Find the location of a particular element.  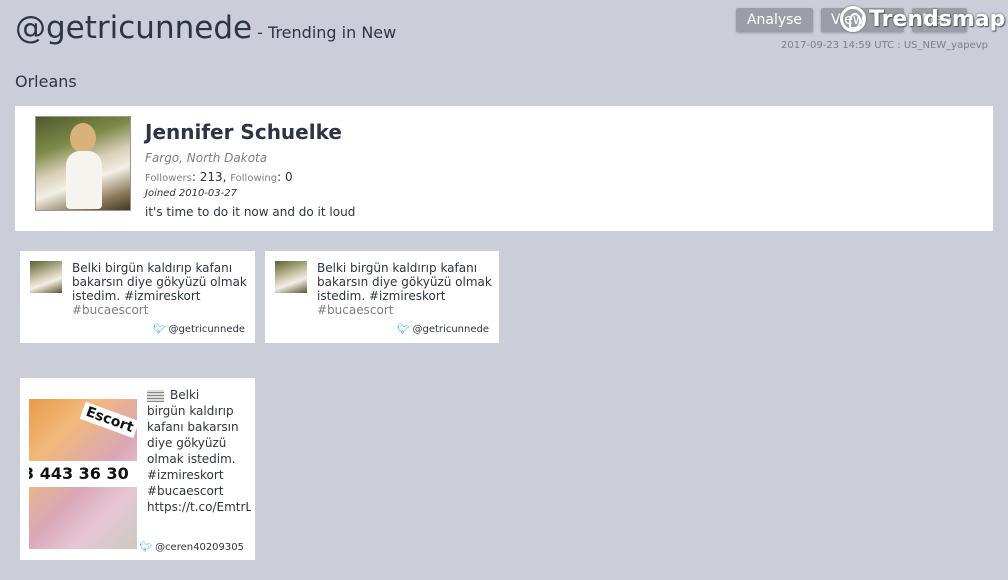

map-pin-icon is located at coordinates (853, 19).